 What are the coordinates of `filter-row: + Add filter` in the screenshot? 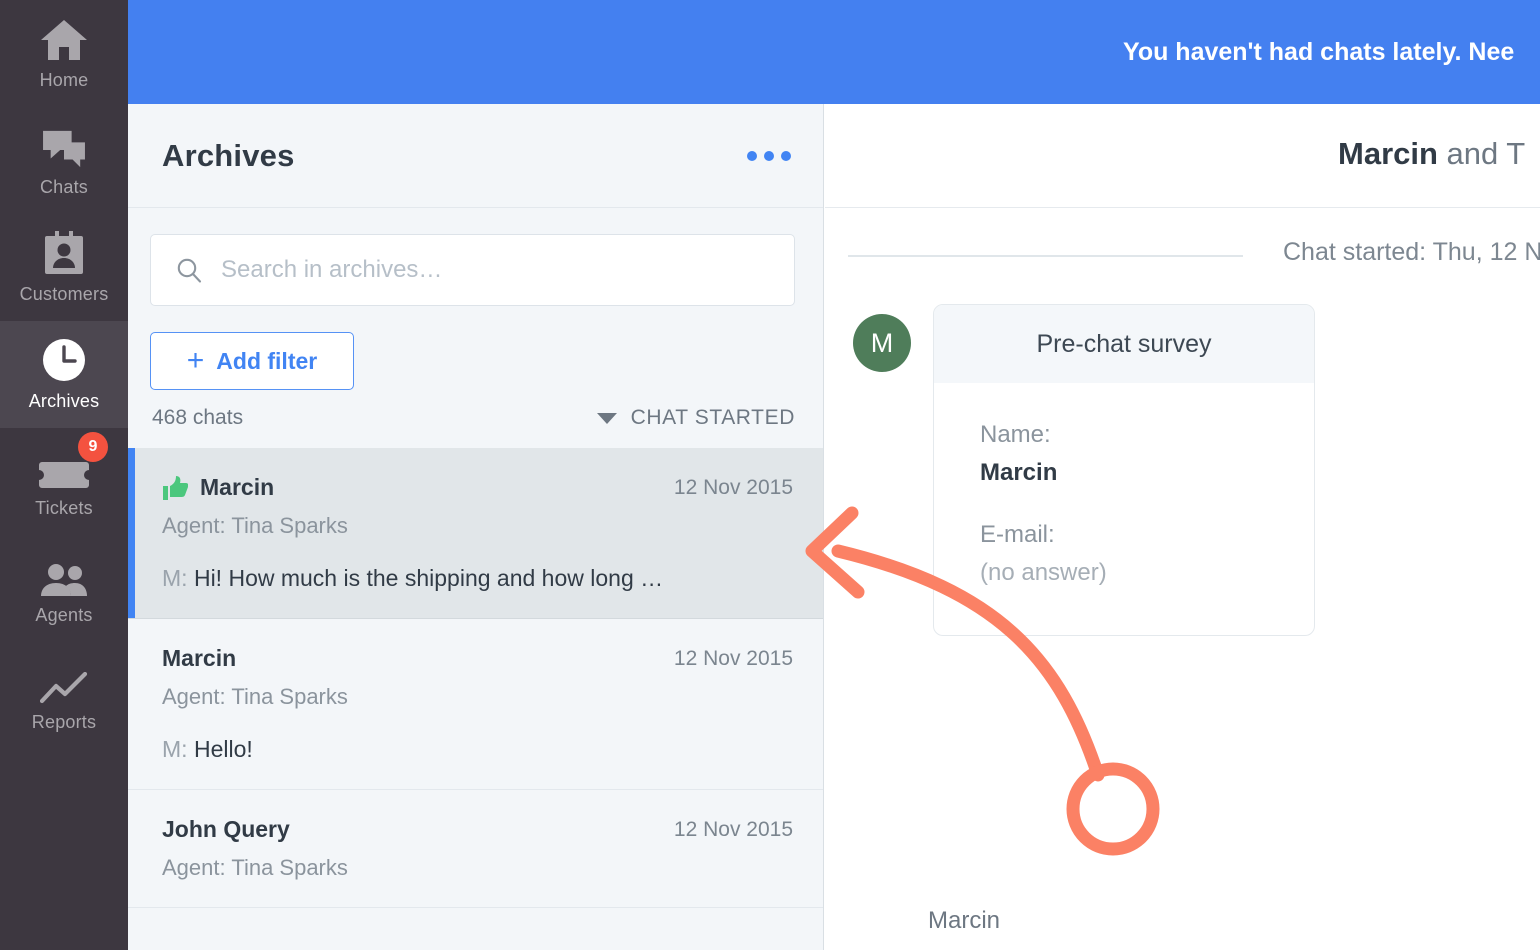 It's located at (475, 348).